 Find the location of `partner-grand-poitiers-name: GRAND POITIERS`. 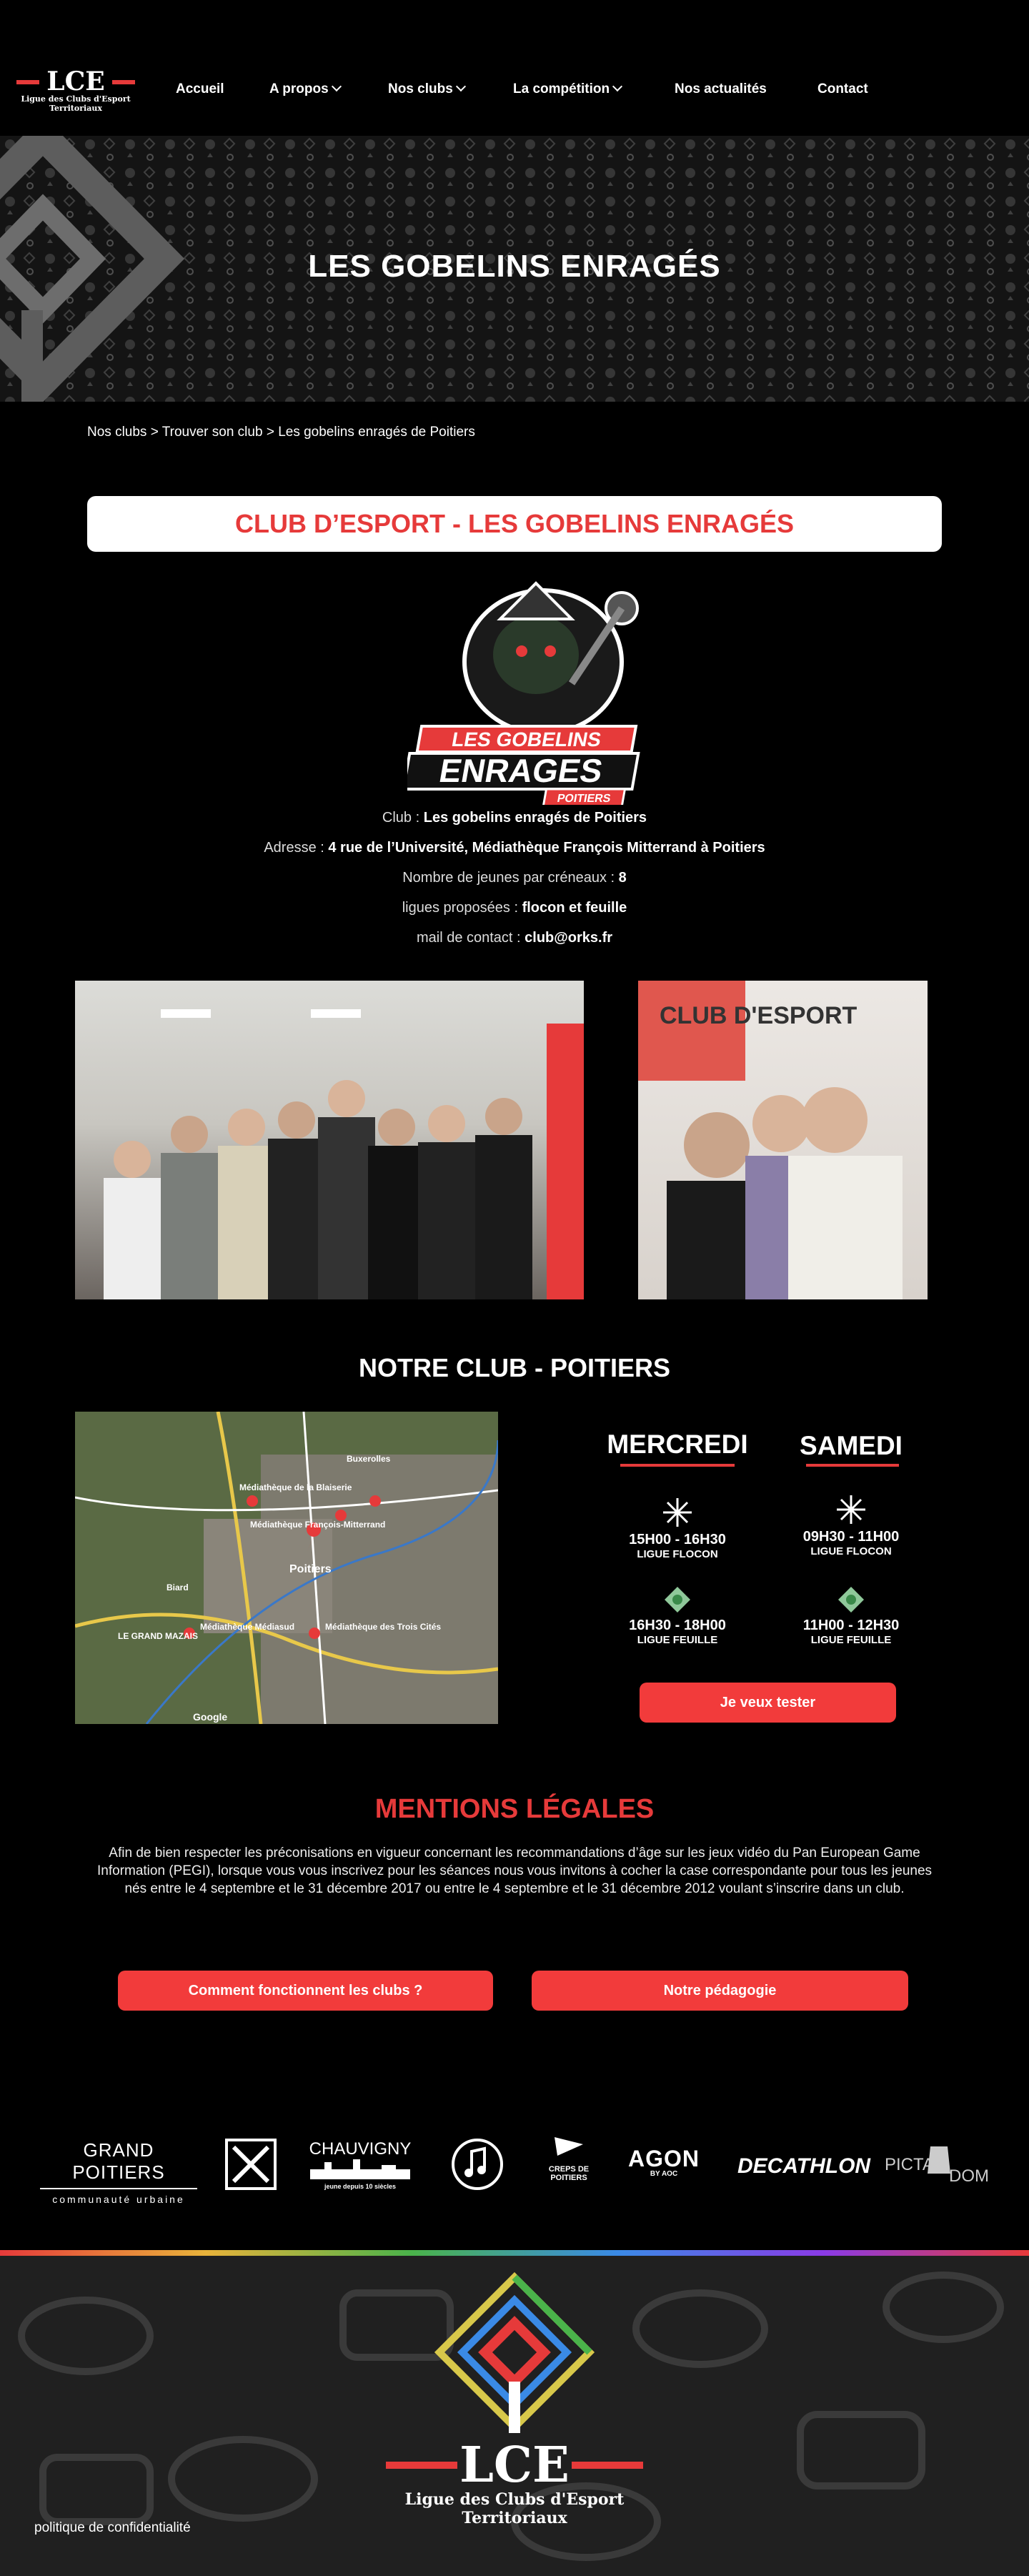

partner-grand-poitiers-name: GRAND POITIERS is located at coordinates (118, 2161).